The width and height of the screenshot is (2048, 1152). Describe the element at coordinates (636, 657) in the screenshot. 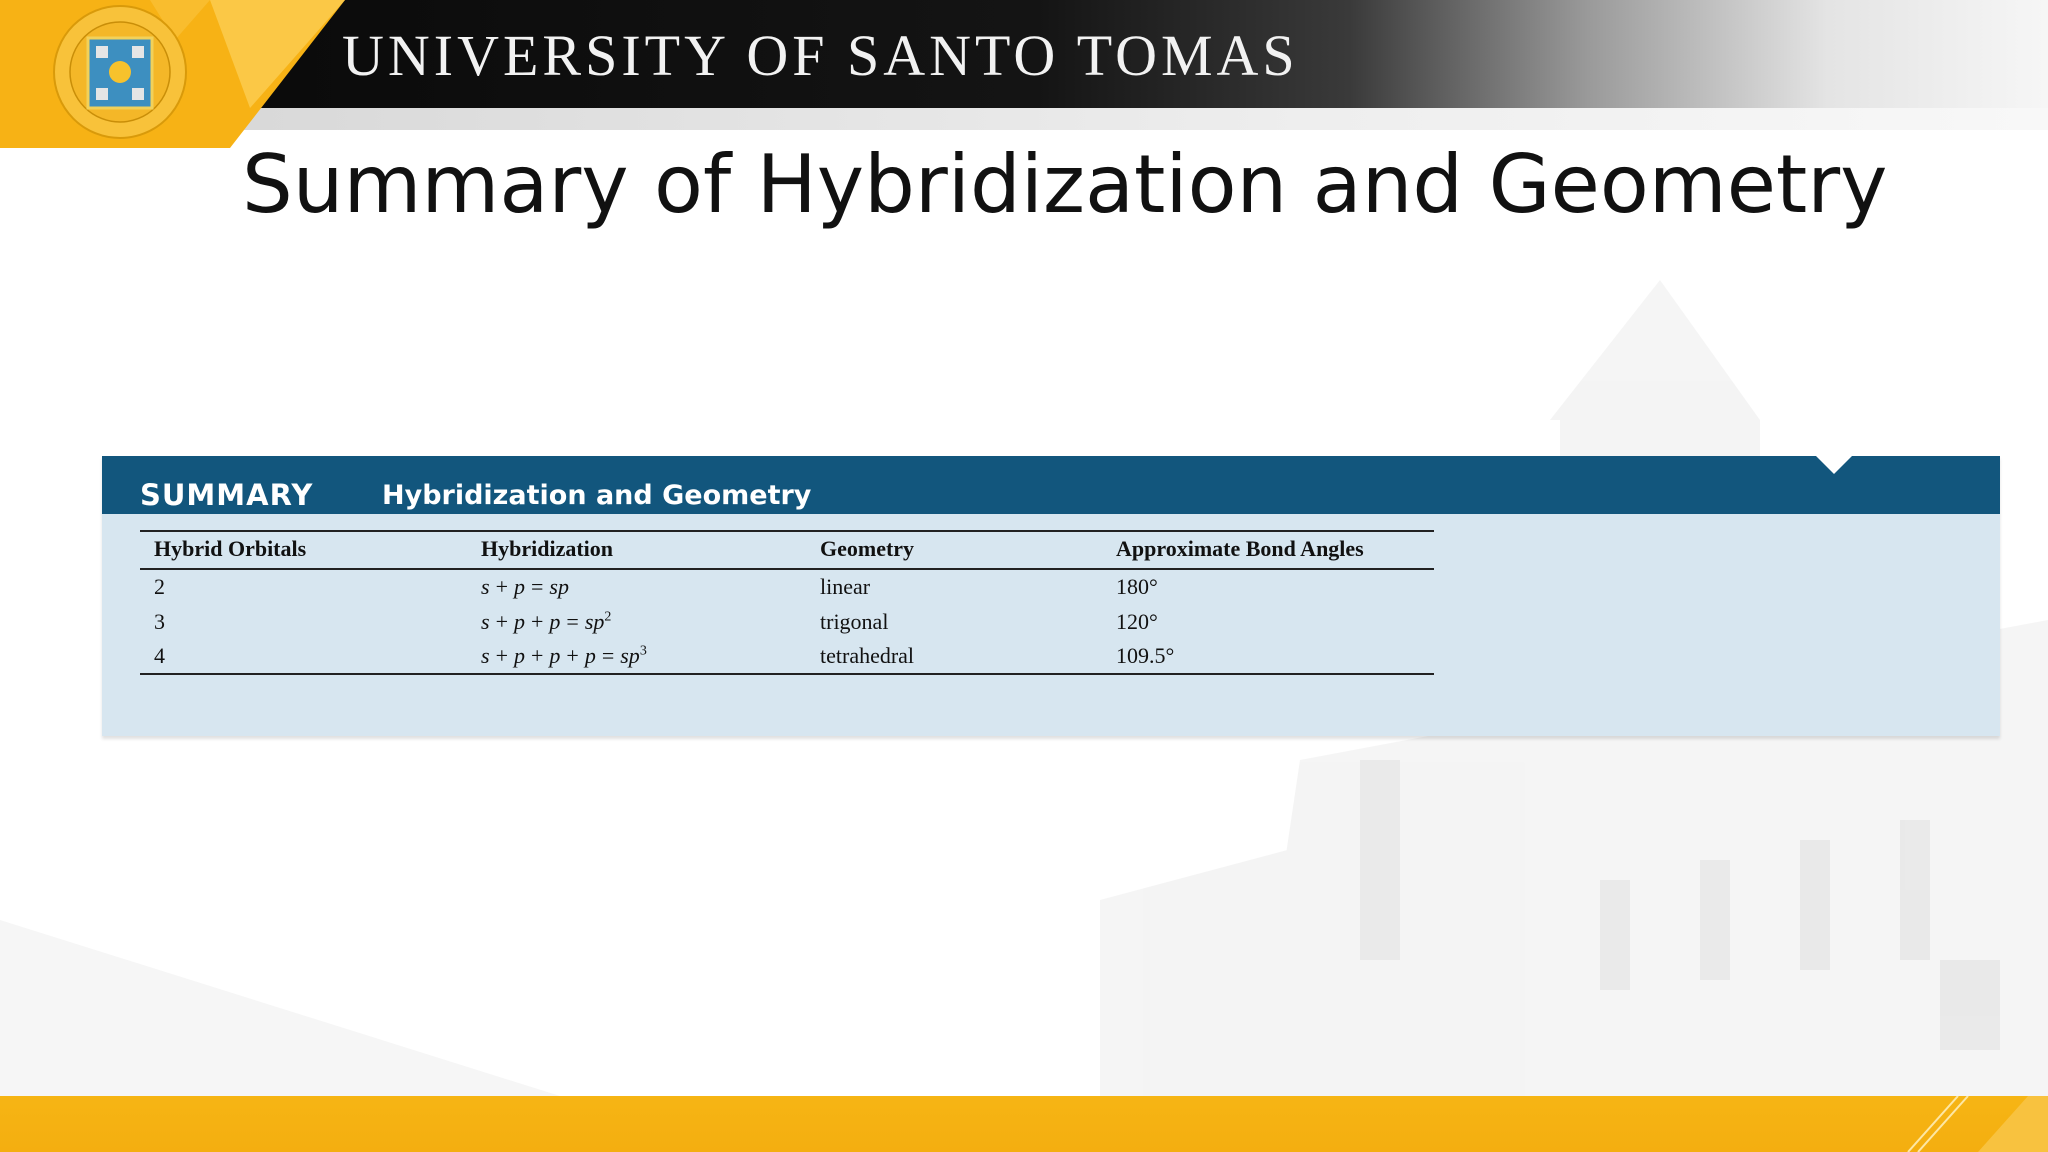

I see `cell-hybridization: s + p + p + p = sp3` at that location.